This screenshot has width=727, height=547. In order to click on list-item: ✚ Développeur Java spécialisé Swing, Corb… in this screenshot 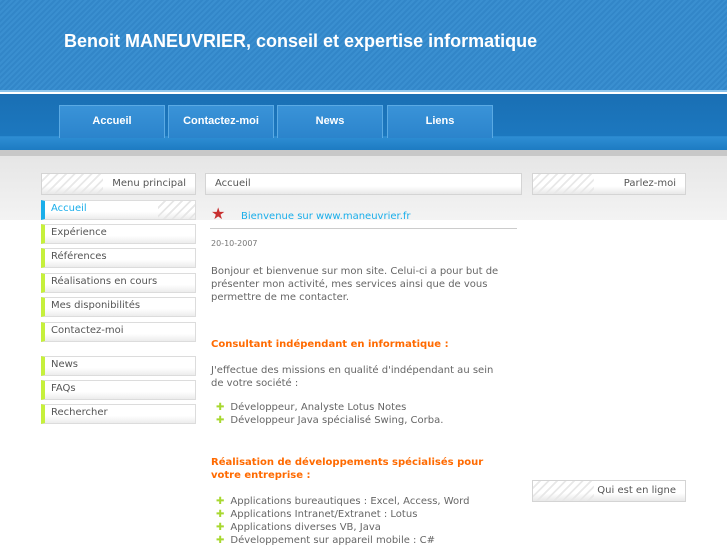, I will do `click(330, 420)`.